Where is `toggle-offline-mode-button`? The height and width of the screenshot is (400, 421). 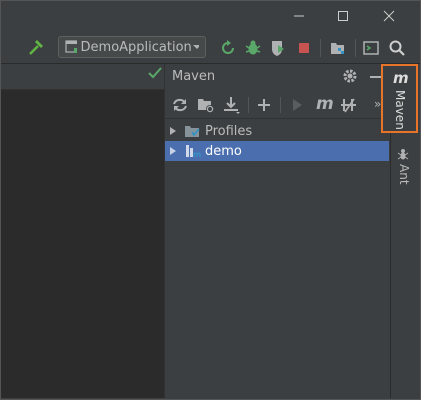
toggle-offline-mode-button is located at coordinates (350, 107).